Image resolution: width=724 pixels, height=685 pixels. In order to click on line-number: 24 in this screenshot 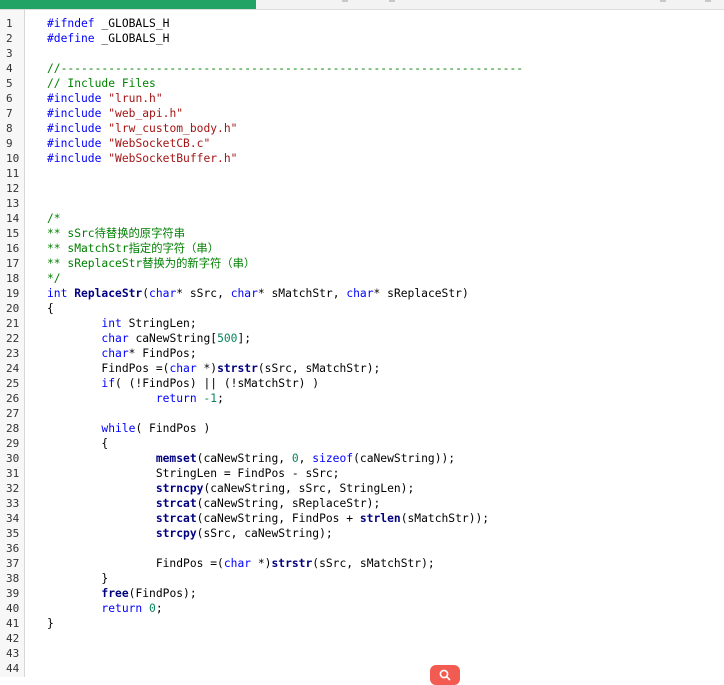, I will do `click(13, 368)`.